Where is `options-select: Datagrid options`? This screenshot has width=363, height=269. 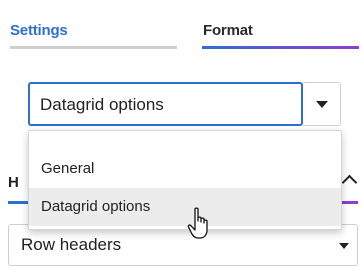
options-select: Datagrid options is located at coordinates (165, 104).